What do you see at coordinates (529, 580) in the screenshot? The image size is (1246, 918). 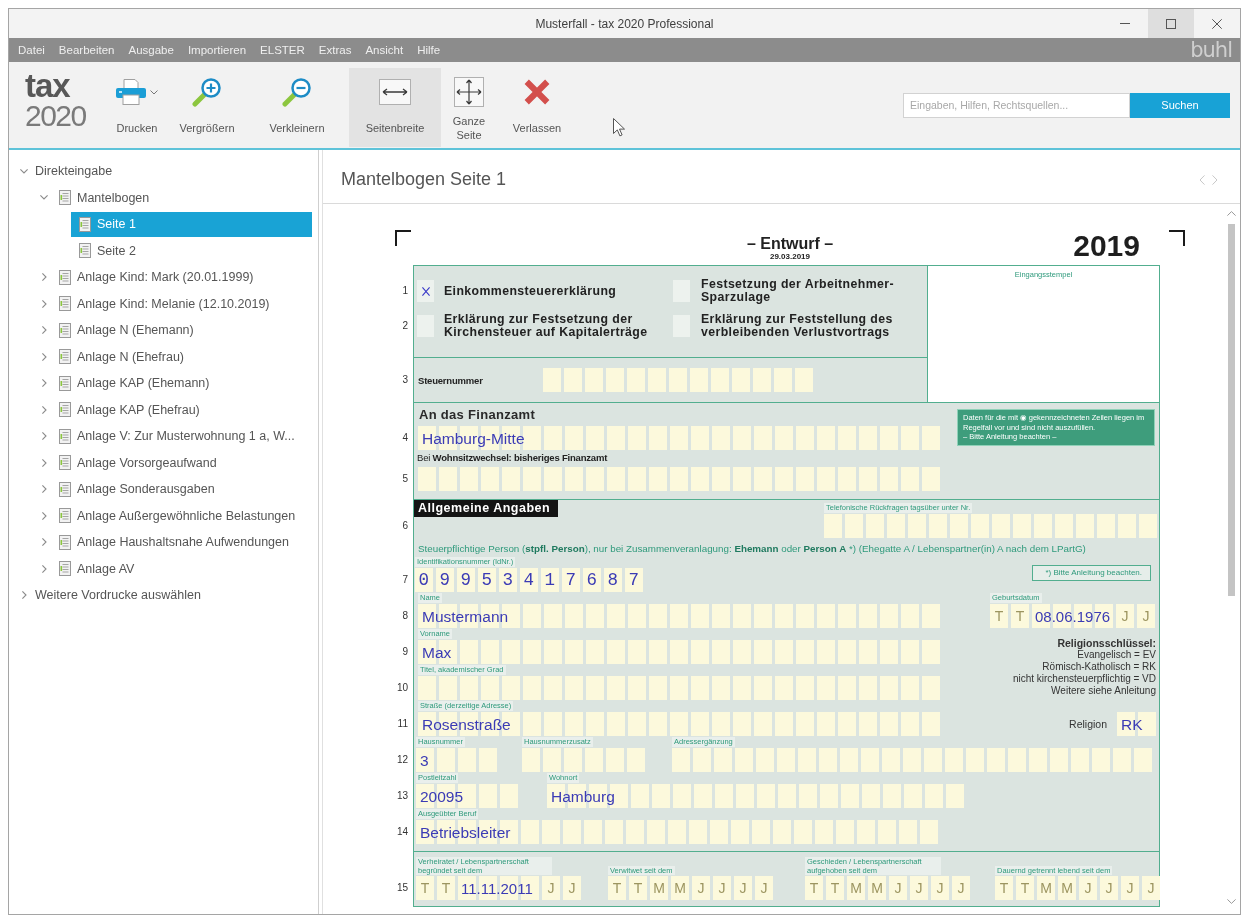 I see `input-field: 0 9 9 5 3 4 1 7 6 8 7` at bounding box center [529, 580].